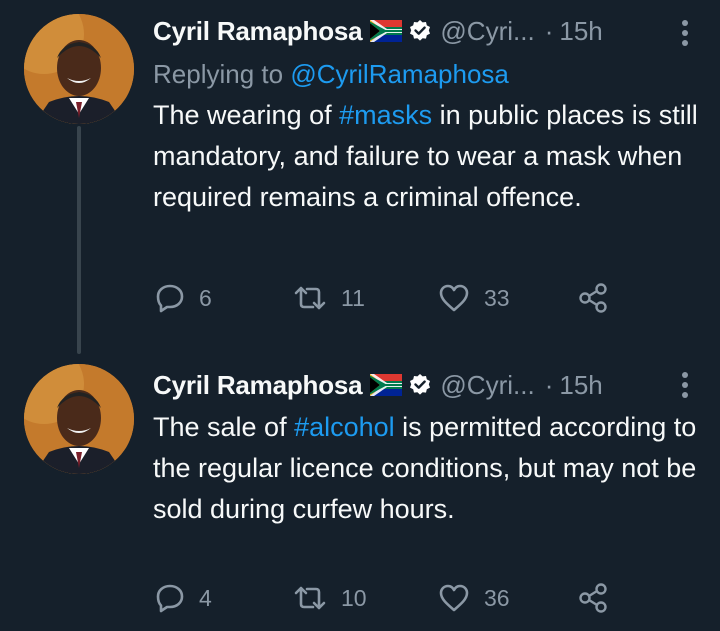 The image size is (720, 631). What do you see at coordinates (497, 297) in the screenshot?
I see `like-count: 33` at bounding box center [497, 297].